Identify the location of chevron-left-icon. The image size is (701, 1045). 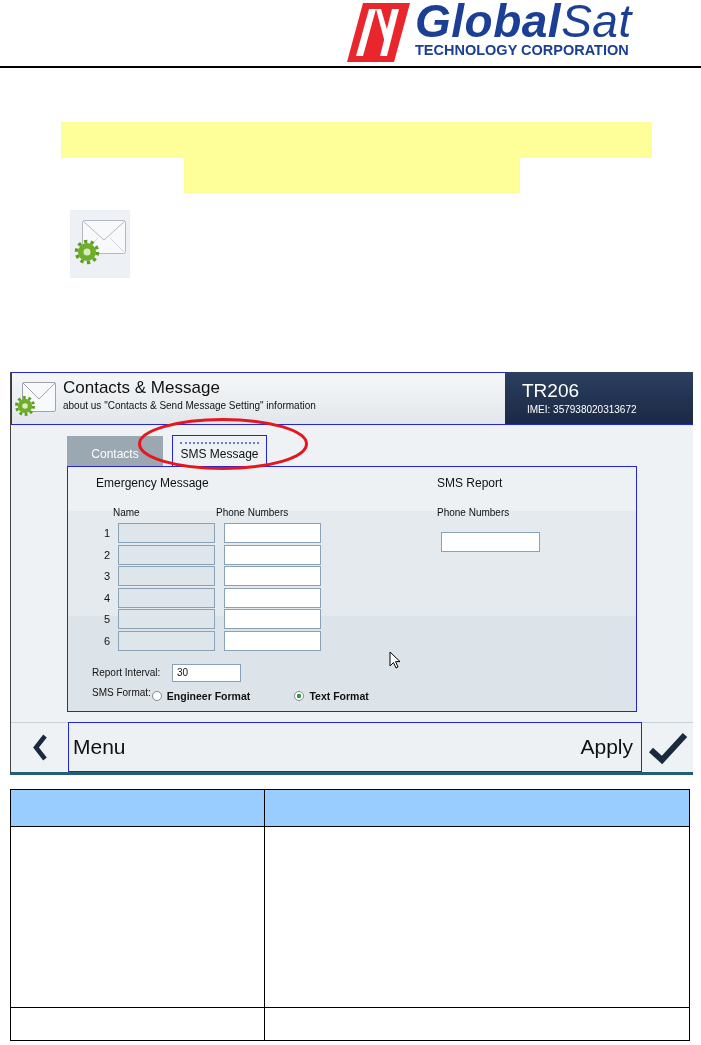
(39, 747).